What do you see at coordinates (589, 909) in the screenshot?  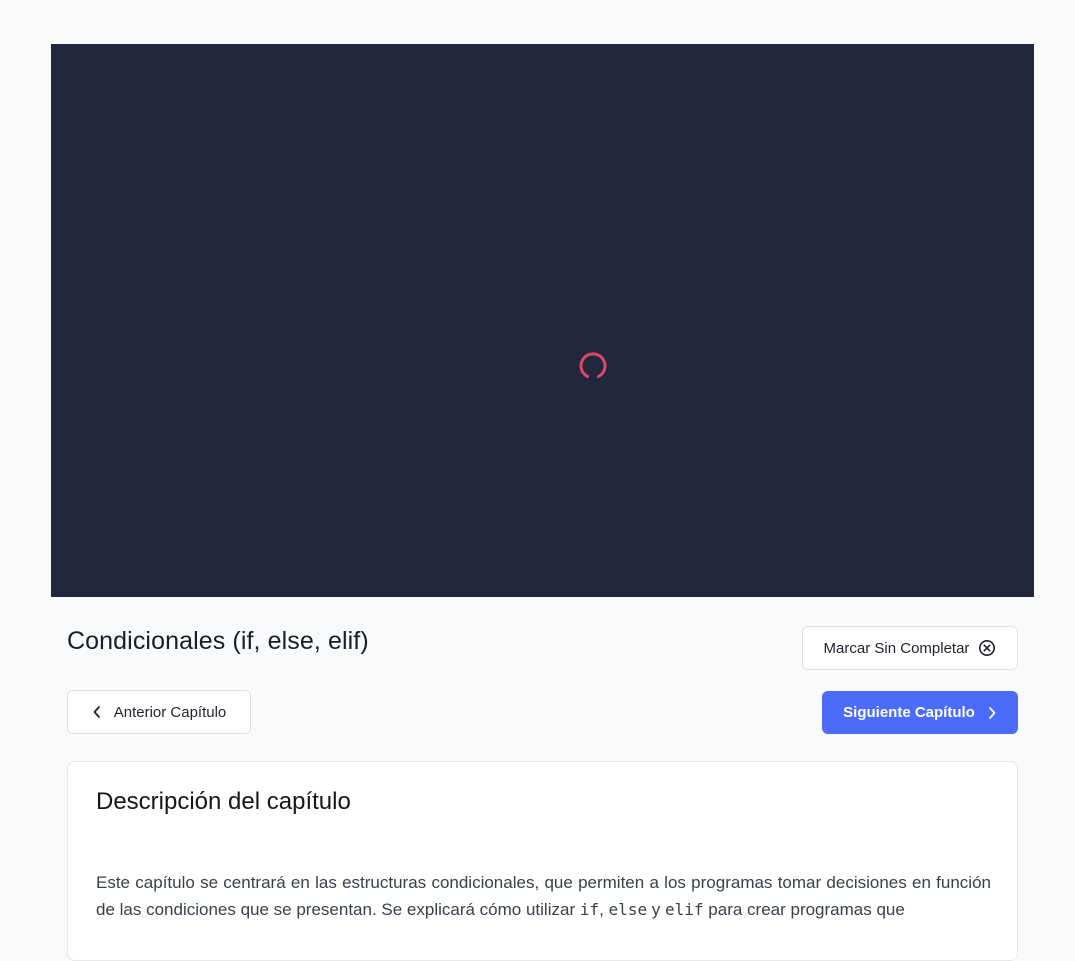 I see `code-if: if` at bounding box center [589, 909].